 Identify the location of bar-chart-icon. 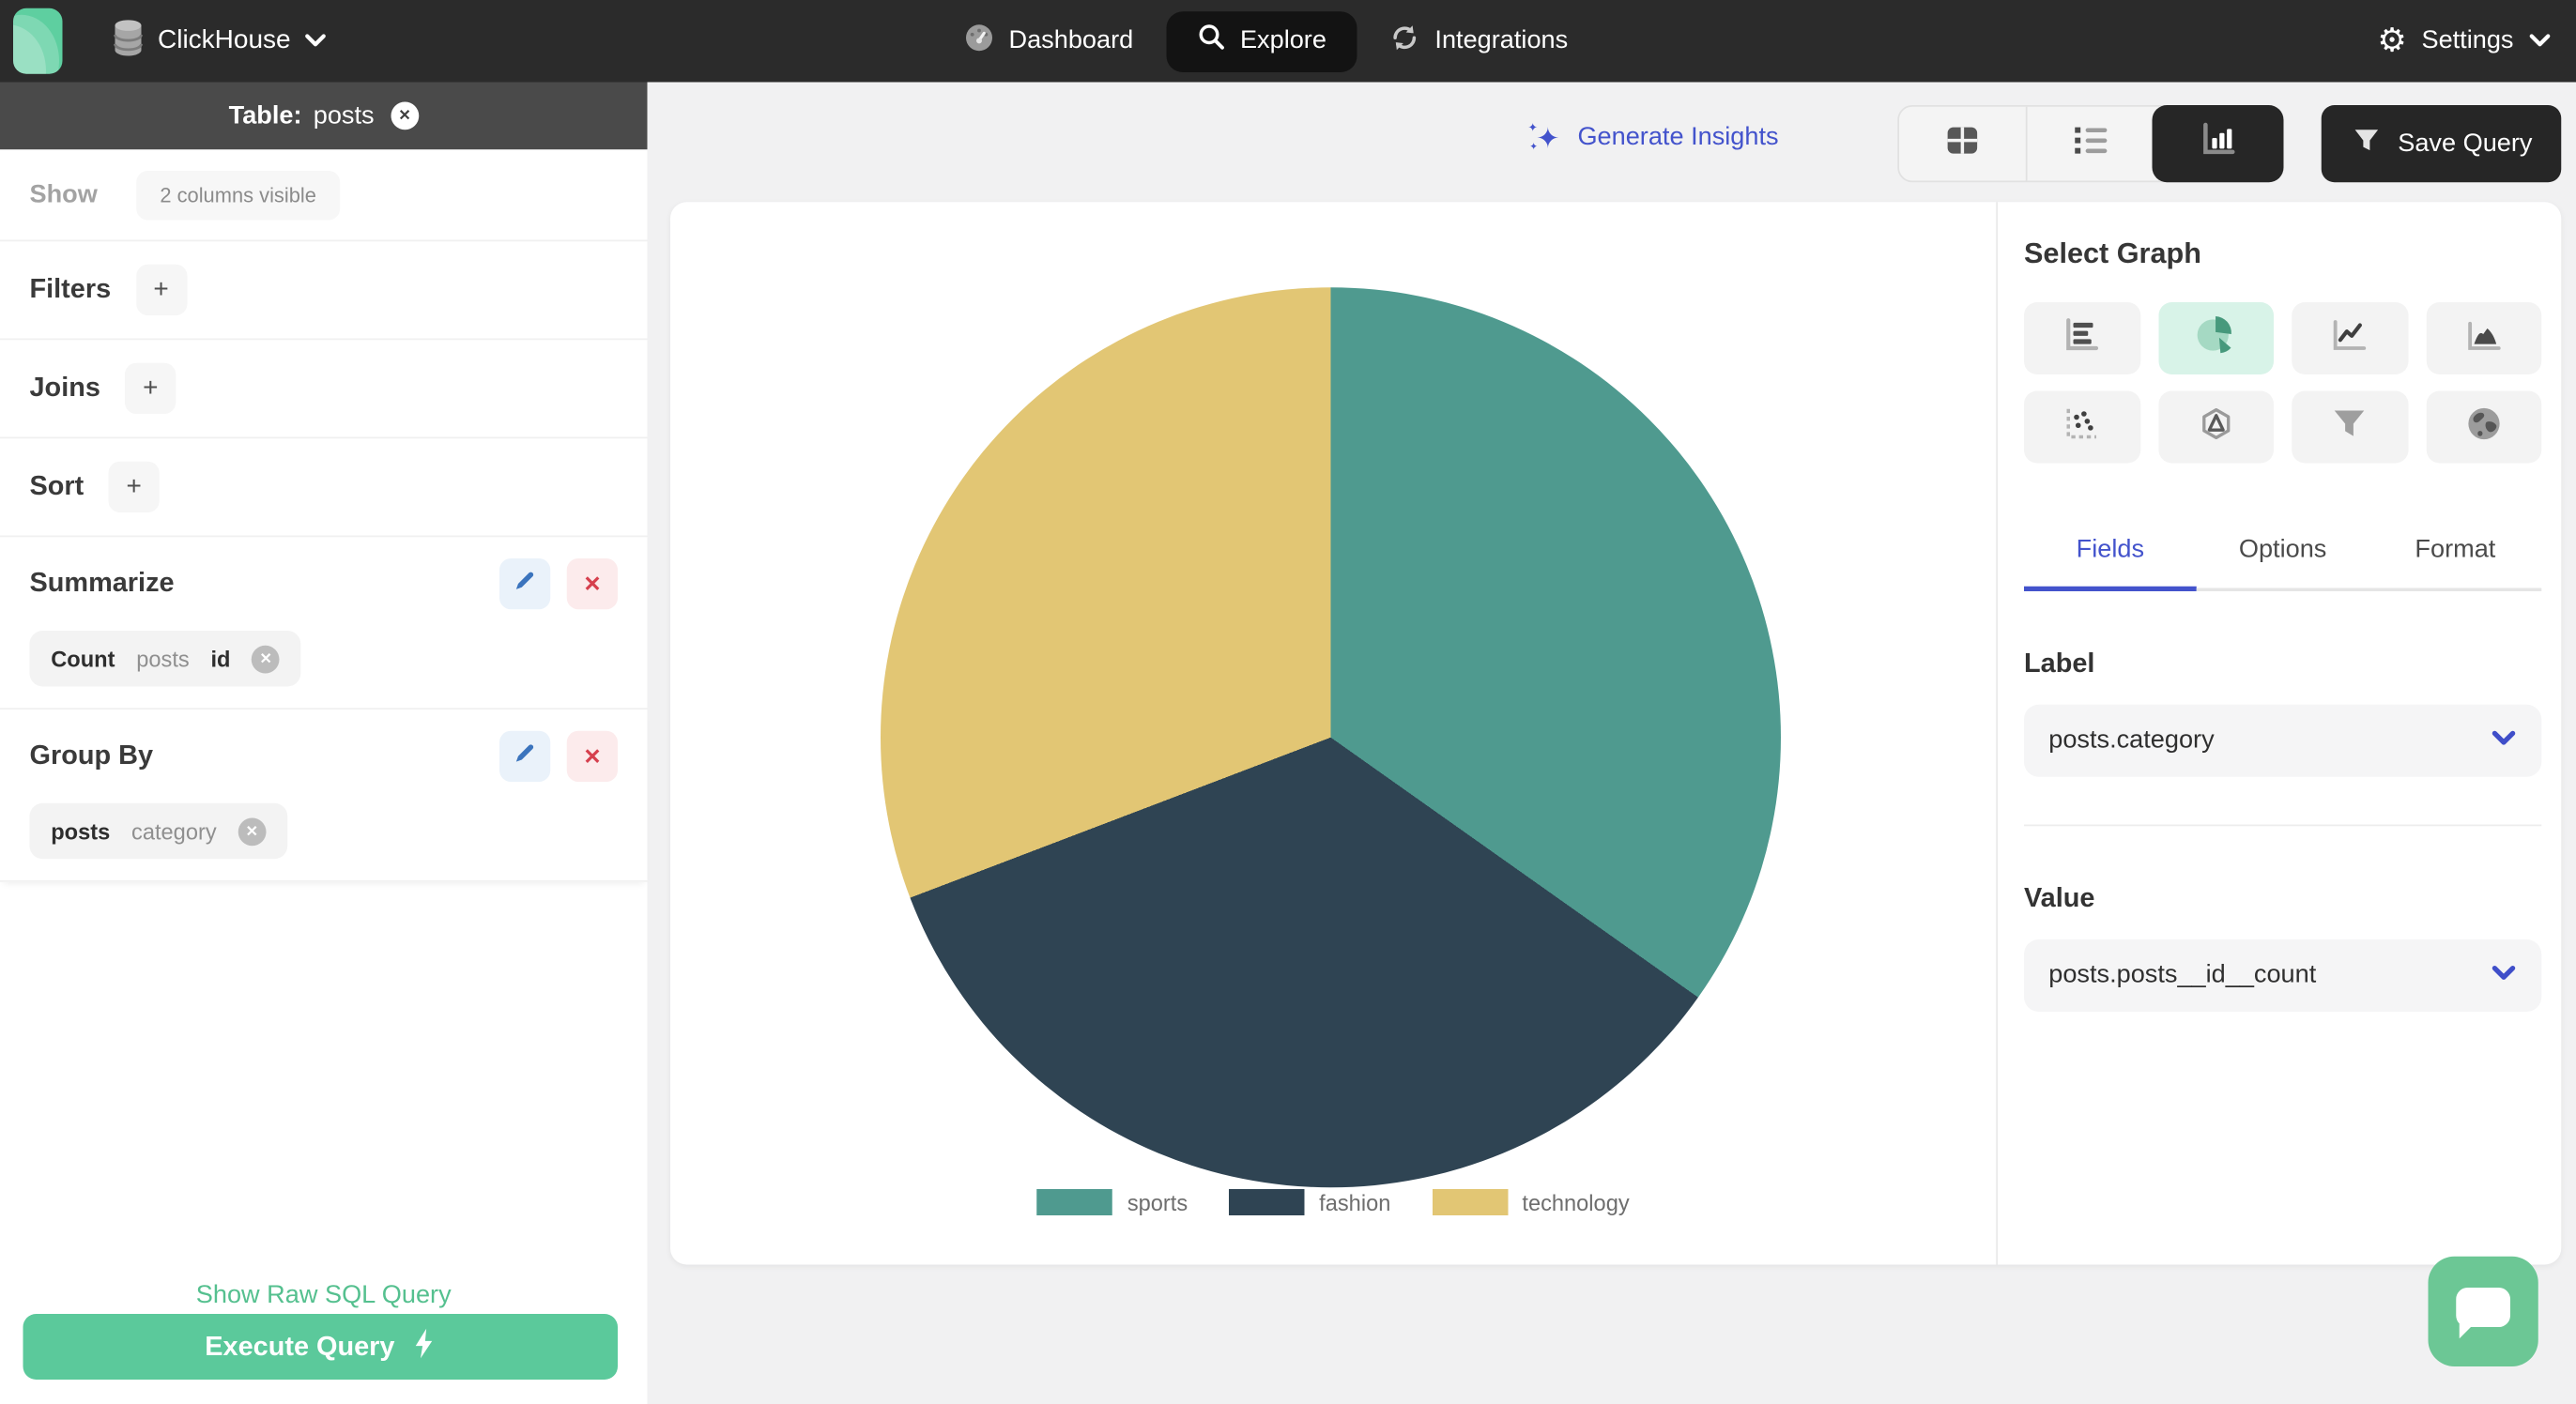
(2082, 338).